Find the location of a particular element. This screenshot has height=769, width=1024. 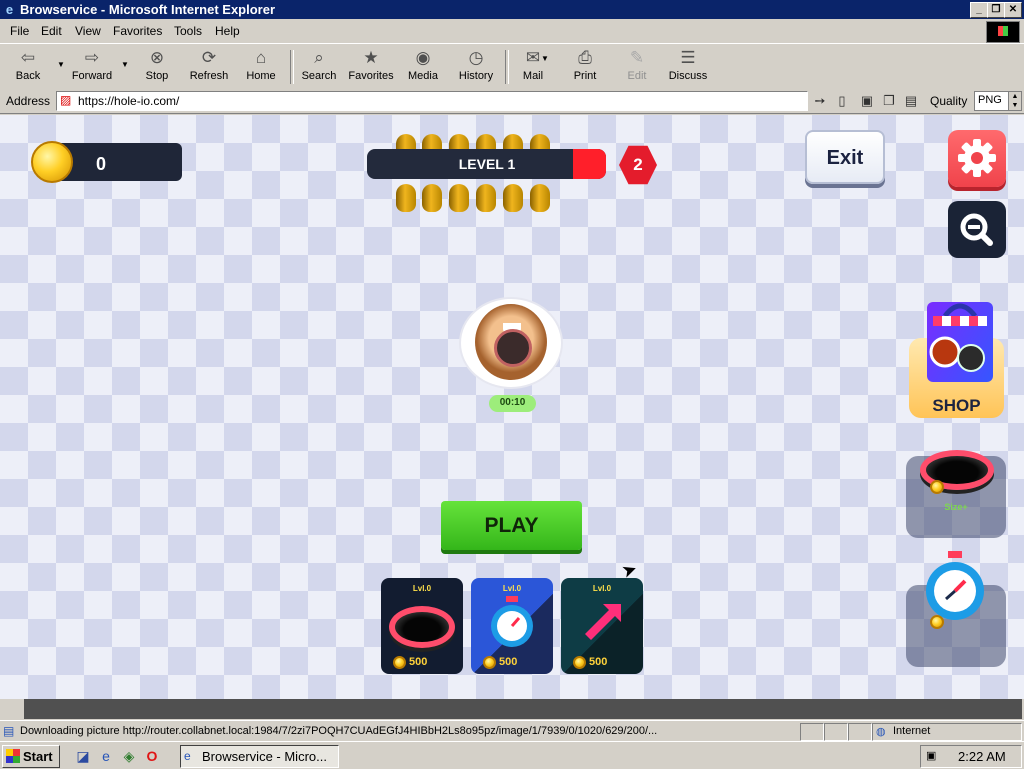

edit-button: ✎ Edit is located at coordinates (637, 65).